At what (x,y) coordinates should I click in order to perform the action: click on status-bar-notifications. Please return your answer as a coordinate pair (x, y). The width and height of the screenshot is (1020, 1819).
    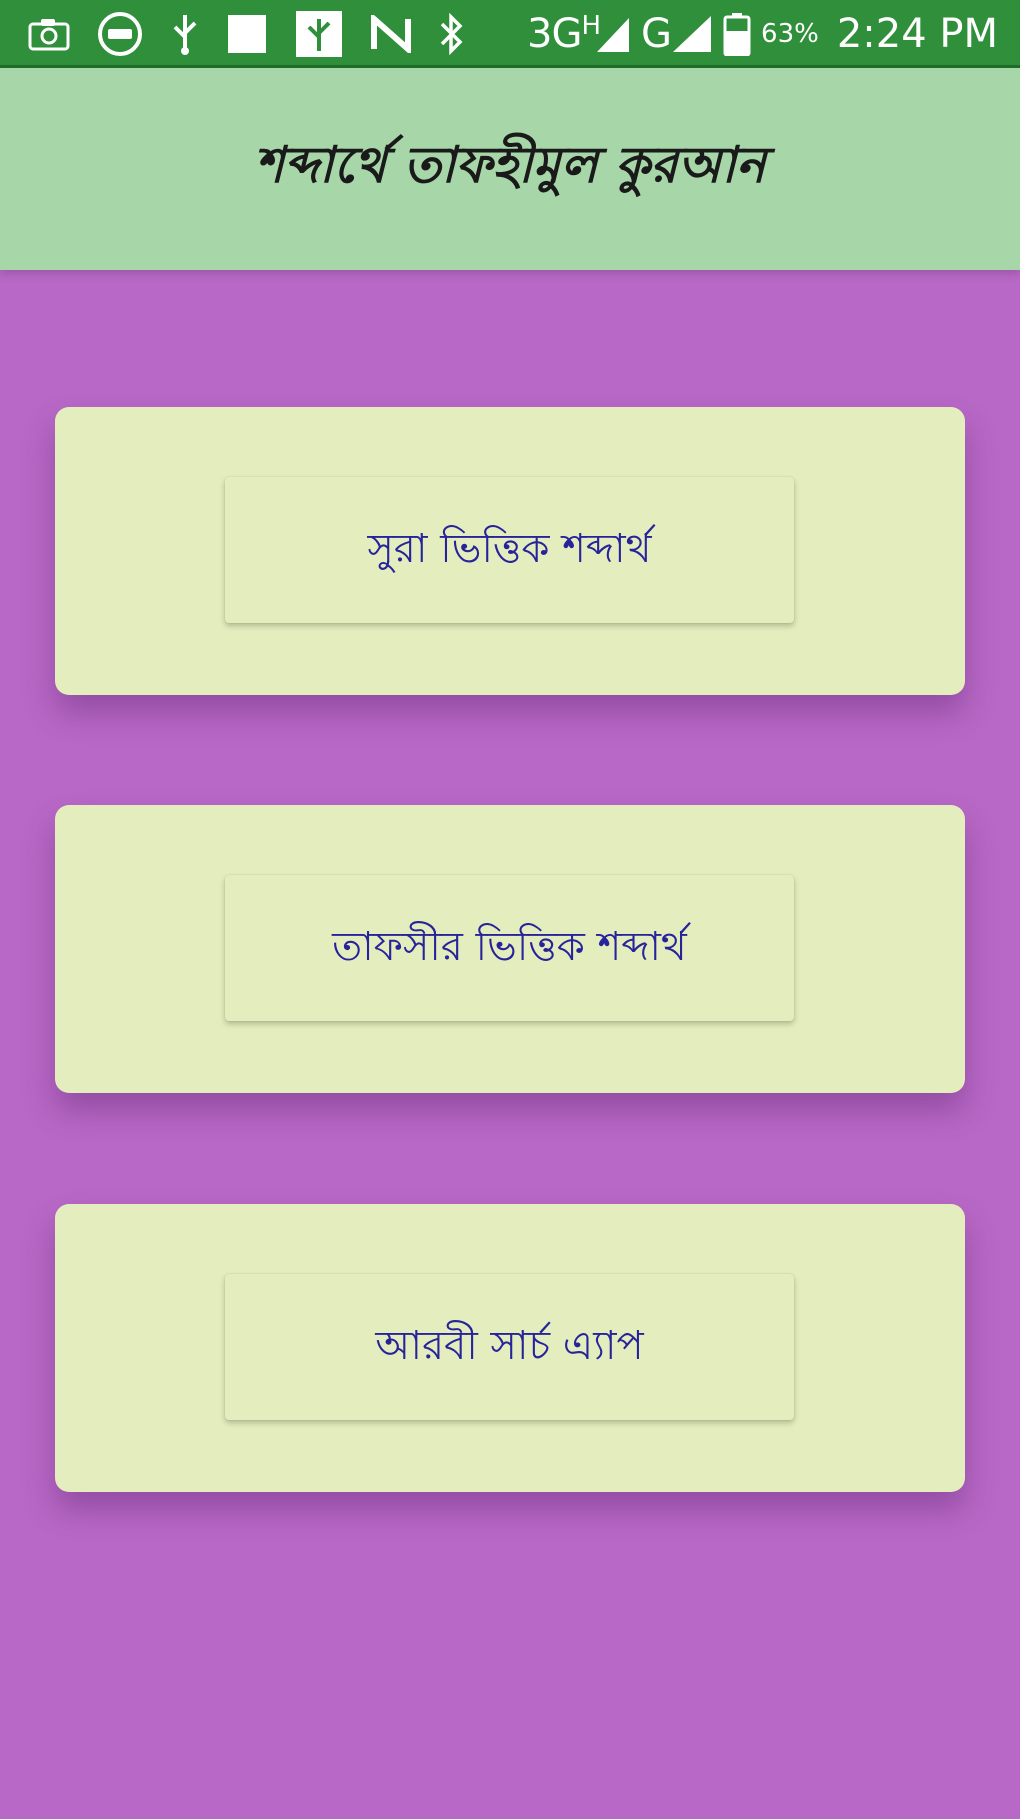
    Looking at the image, I should click on (246, 34).